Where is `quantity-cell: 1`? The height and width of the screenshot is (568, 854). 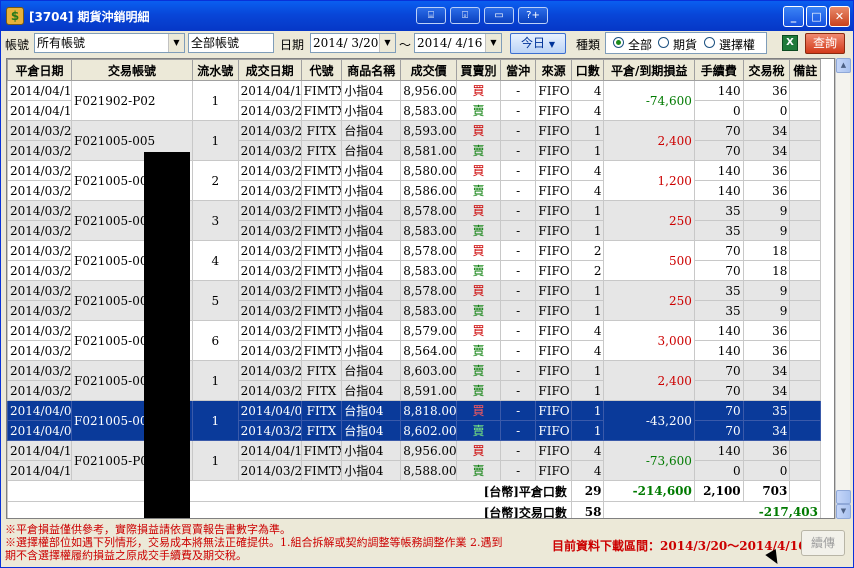
quantity-cell: 1 is located at coordinates (587, 410).